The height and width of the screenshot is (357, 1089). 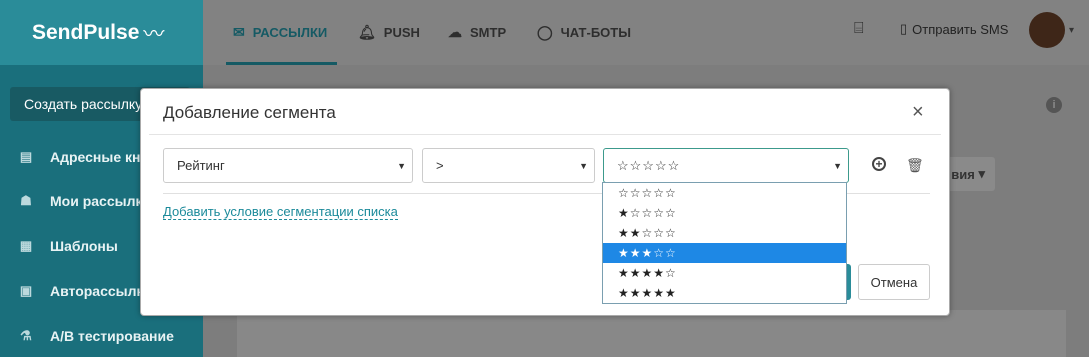 I want to click on phone-icon: ▯, so click(x=904, y=28).